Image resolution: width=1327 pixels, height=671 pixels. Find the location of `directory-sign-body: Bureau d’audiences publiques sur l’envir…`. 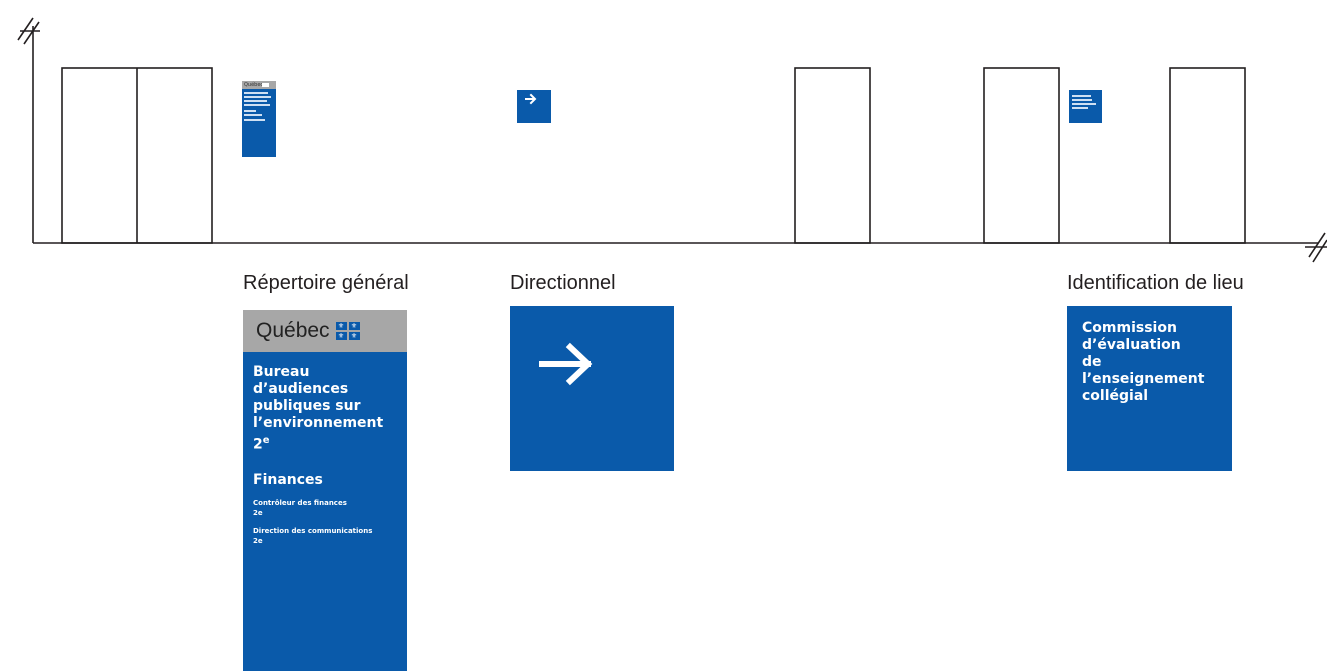

directory-sign-body: Bureau d’audiences publiques sur l’envir… is located at coordinates (325, 449).